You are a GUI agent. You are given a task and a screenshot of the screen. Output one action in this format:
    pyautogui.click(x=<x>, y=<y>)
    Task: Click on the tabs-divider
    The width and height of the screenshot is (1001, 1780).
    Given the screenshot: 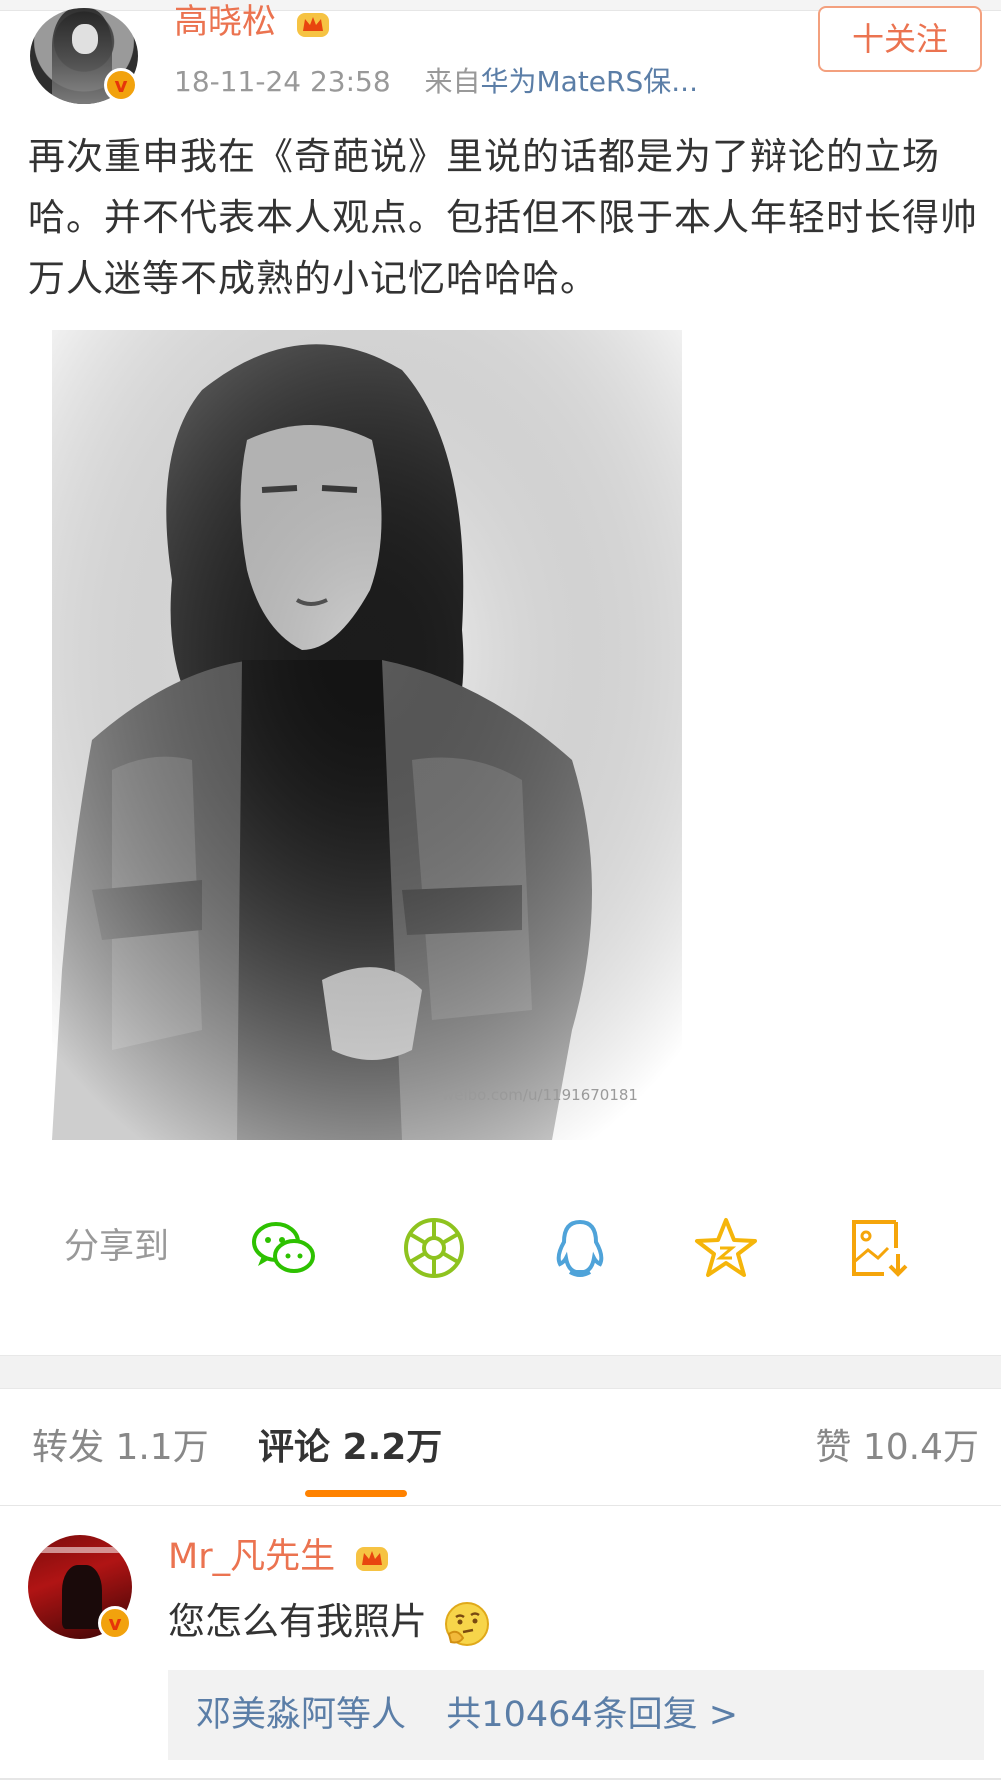 What is the action you would take?
    pyautogui.click(x=500, y=1505)
    